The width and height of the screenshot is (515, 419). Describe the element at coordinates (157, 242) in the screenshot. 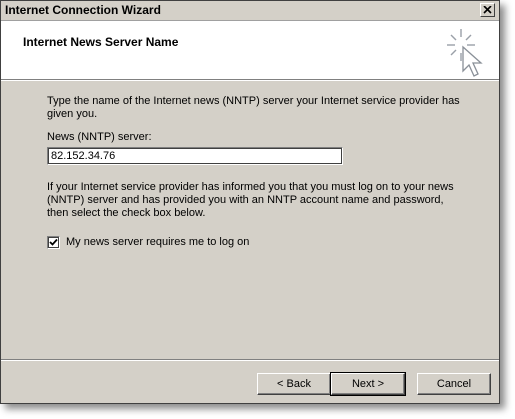

I see `logon-checkbox-label: My news server requires me to log on` at that location.